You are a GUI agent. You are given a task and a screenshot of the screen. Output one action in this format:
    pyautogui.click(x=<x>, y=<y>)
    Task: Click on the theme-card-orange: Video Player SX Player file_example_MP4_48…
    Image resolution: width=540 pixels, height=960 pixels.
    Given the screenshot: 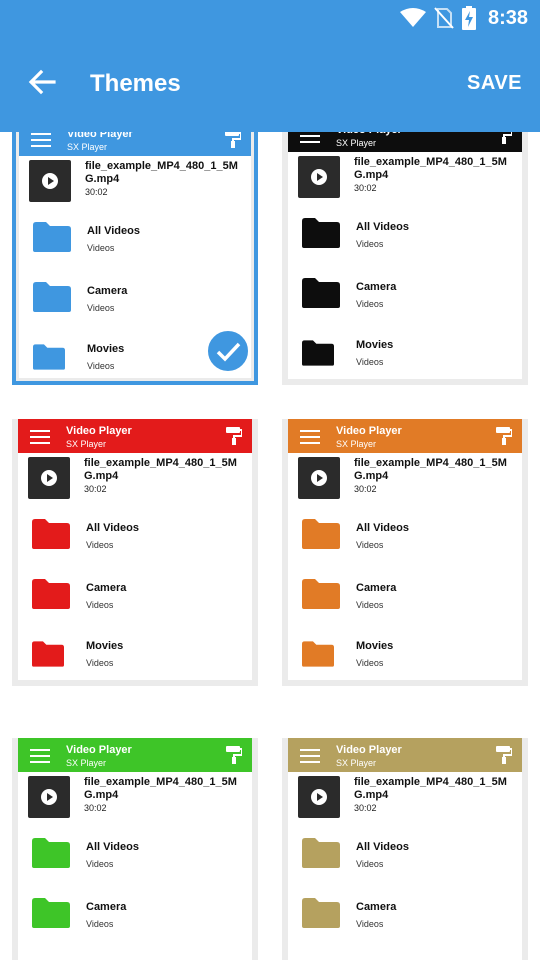 What is the action you would take?
    pyautogui.click(x=405, y=552)
    